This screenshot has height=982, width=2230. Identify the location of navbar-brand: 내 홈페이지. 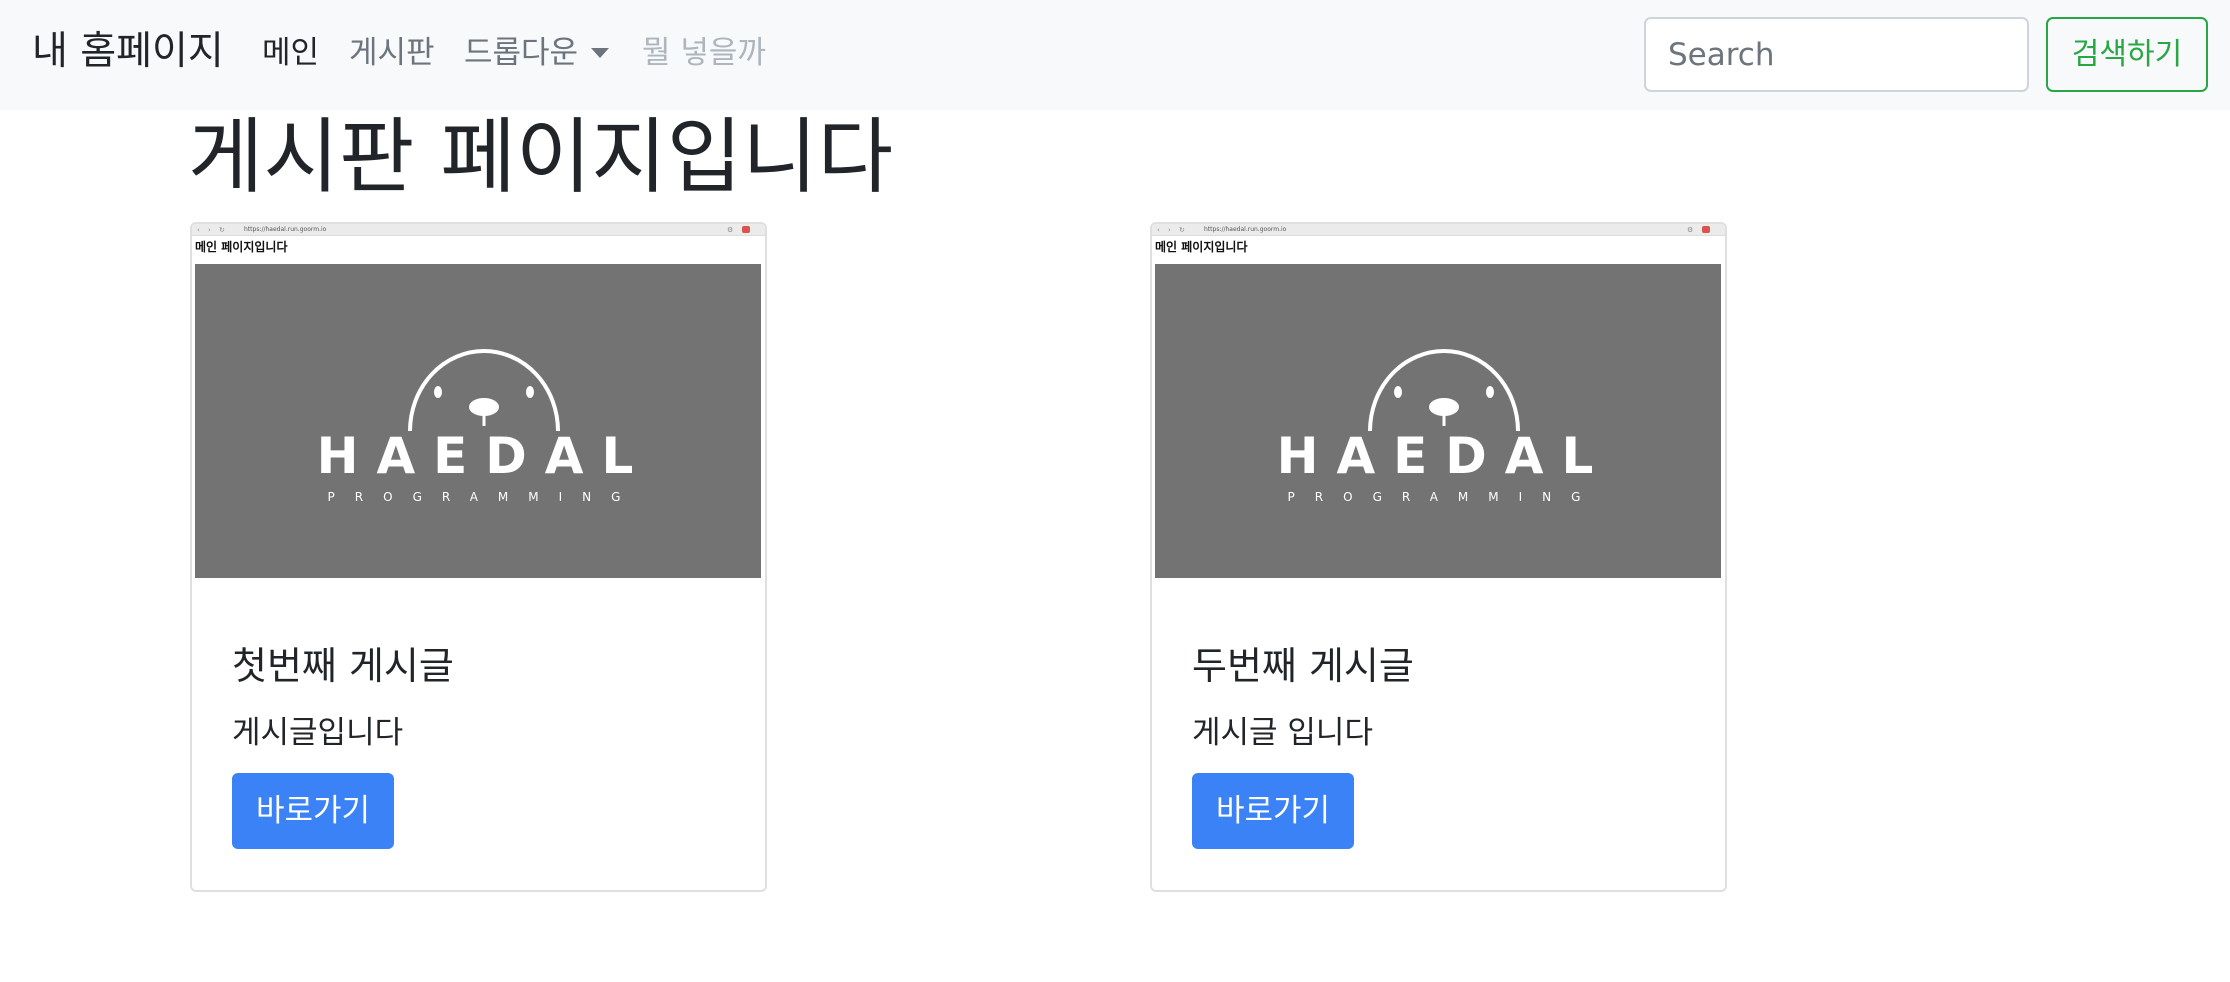
(128, 52).